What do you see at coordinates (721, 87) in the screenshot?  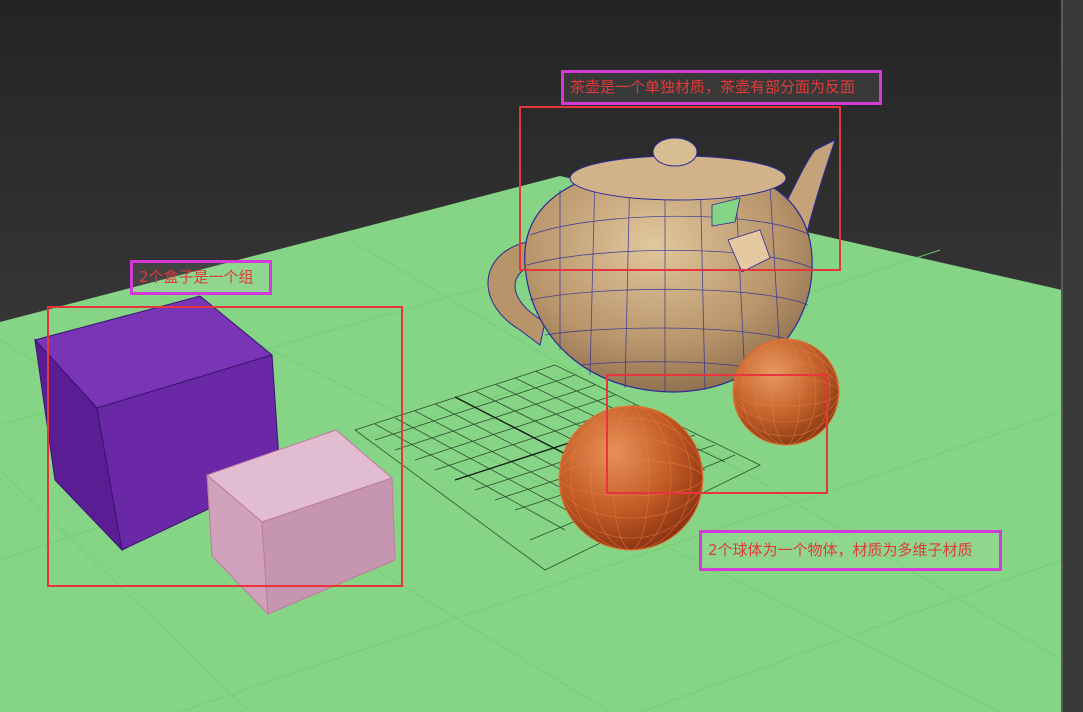 I see `teapot-annotation-label: 茶壶是一个单独材质，茶壶有部分面为反面` at bounding box center [721, 87].